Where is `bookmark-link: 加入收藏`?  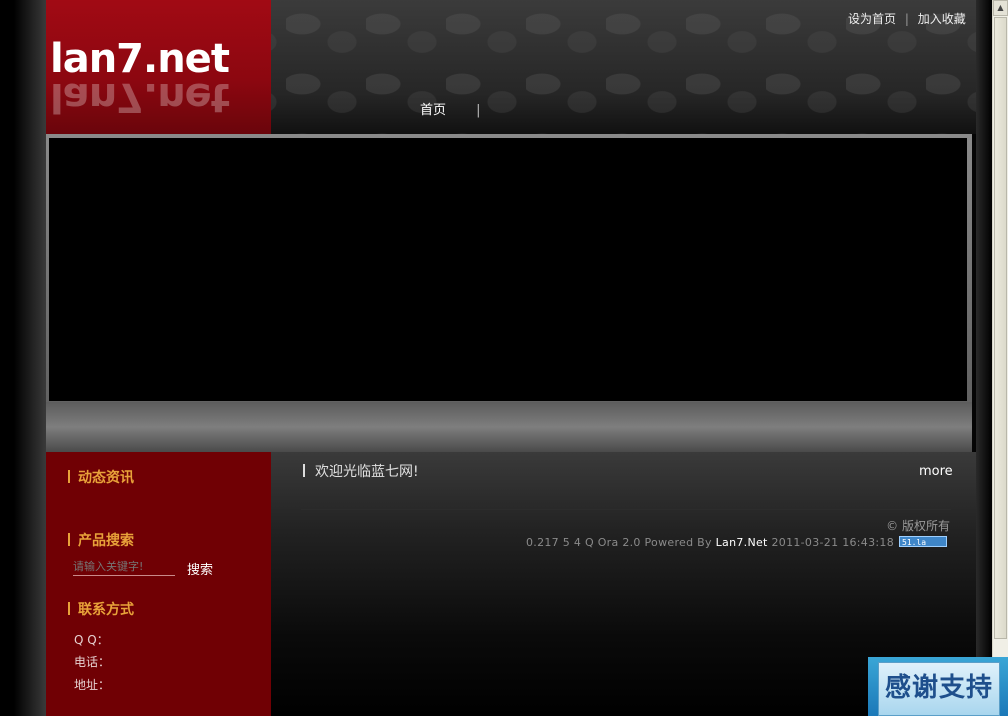 bookmark-link: 加入收藏 is located at coordinates (942, 19).